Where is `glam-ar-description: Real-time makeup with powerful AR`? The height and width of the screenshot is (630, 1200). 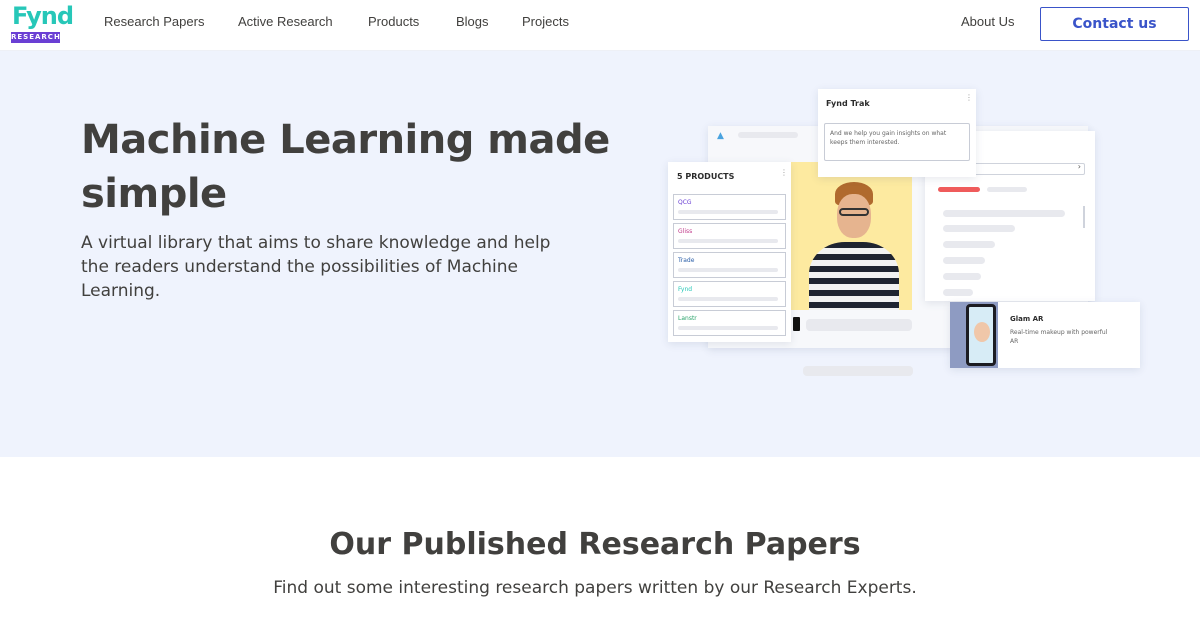 glam-ar-description: Real-time makeup with powerful AR is located at coordinates (1059, 337).